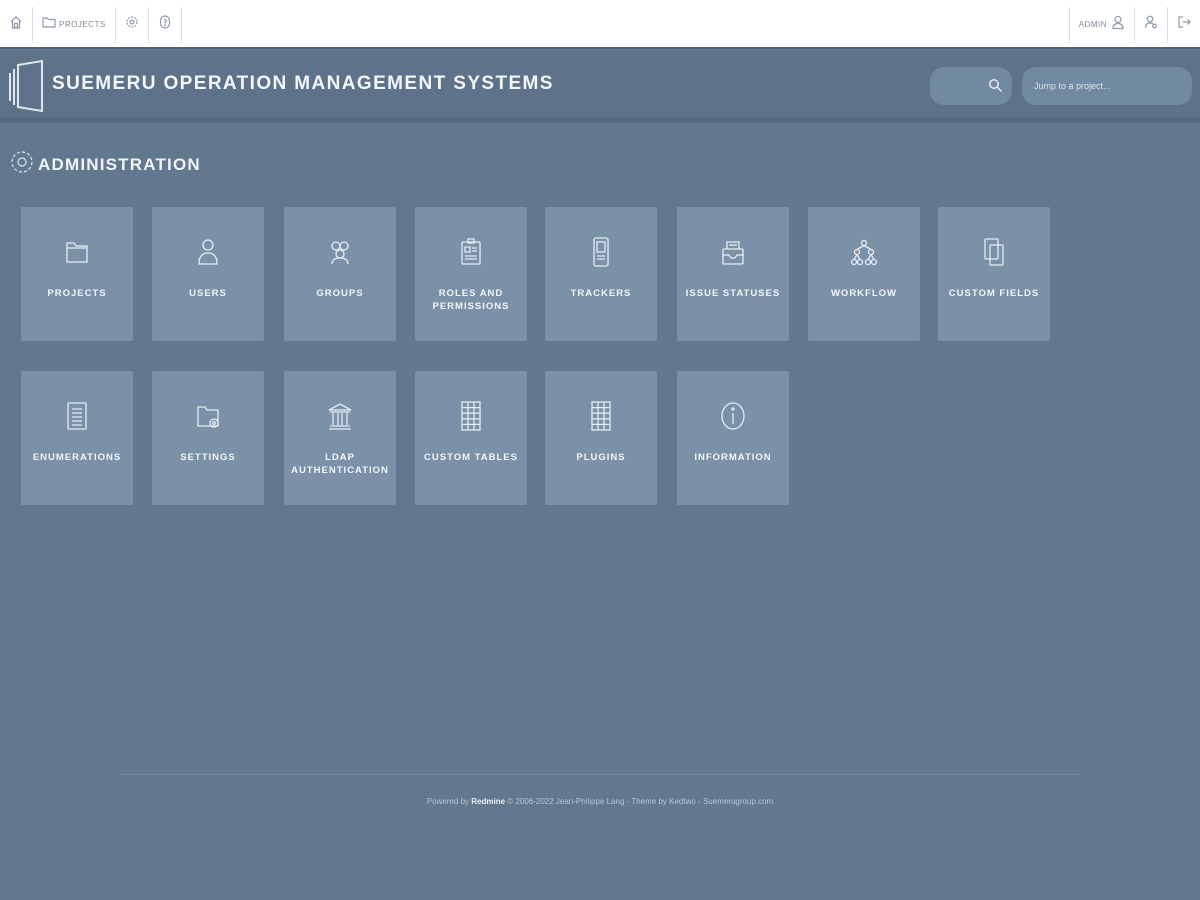 The width and height of the screenshot is (1200, 900). I want to click on tile-enumerations: ENUMERATIONS, so click(77, 438).